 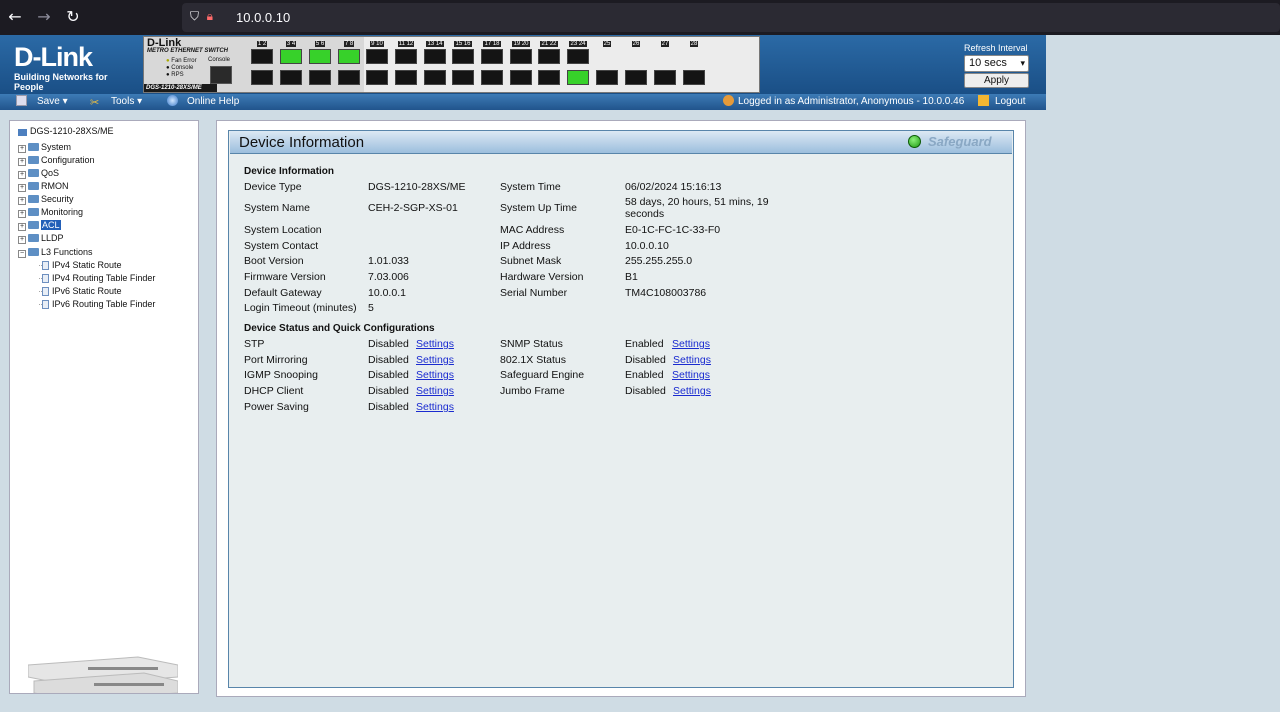 I want to click on tree-item-label: Monitoring, so click(x=62, y=212).